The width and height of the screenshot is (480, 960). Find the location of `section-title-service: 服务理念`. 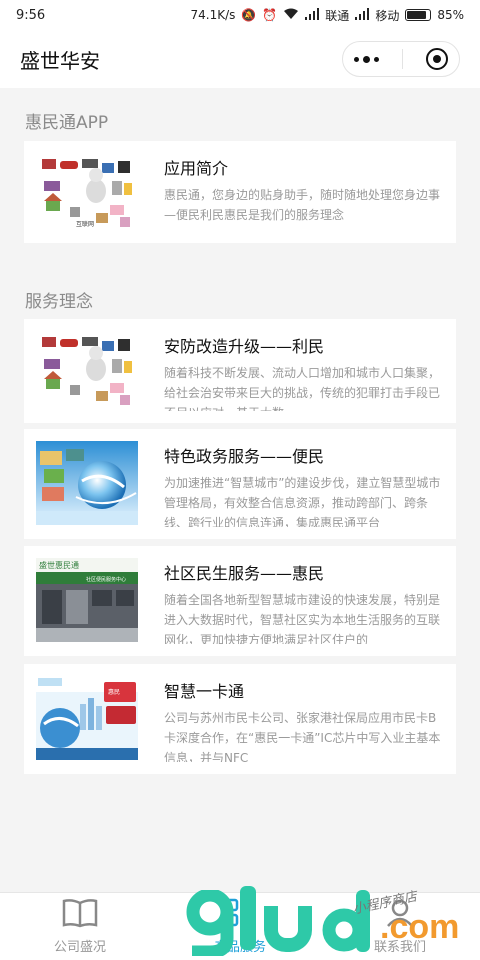

section-title-service: 服务理念 is located at coordinates (59, 302).